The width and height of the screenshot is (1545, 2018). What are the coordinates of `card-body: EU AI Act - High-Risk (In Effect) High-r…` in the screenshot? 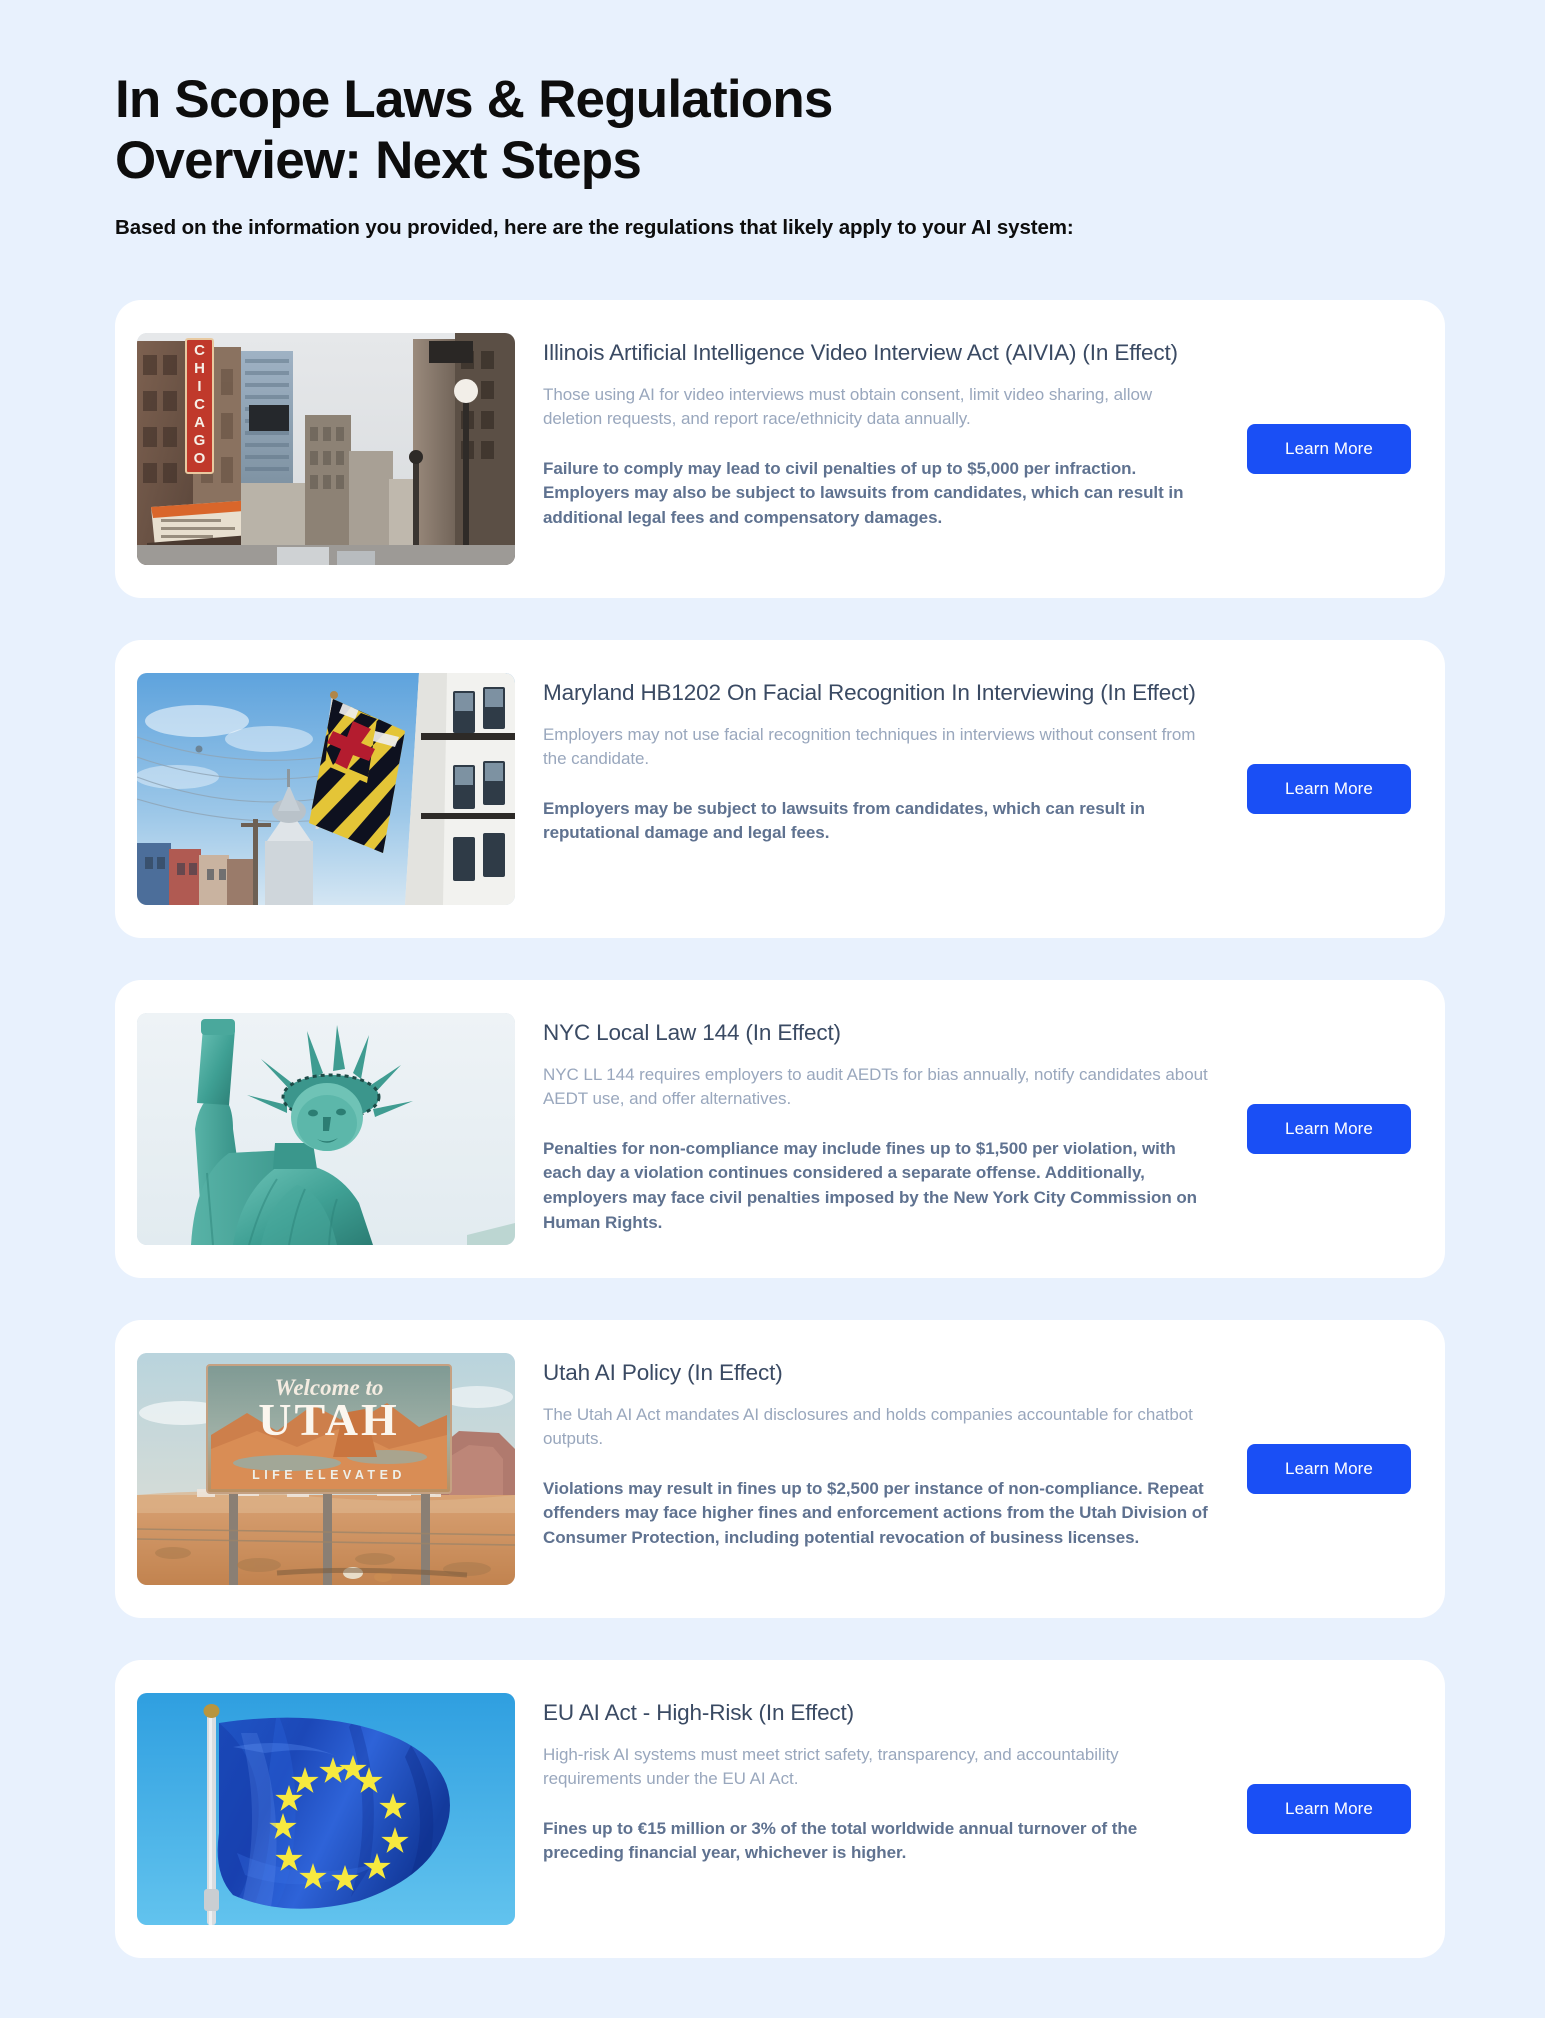 It's located at (879, 1781).